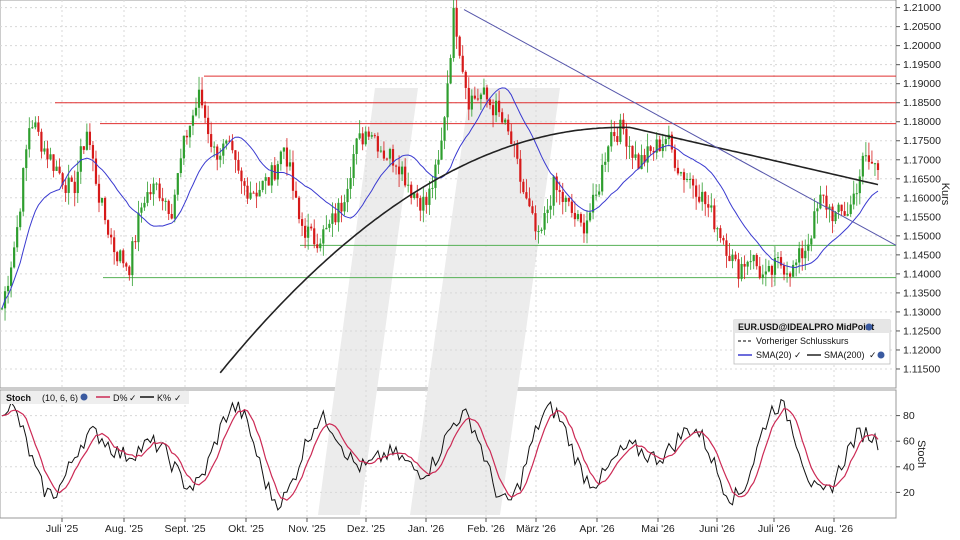 This screenshot has width=960, height=540. I want to click on legend-sma20: SMA(20), so click(774, 355).